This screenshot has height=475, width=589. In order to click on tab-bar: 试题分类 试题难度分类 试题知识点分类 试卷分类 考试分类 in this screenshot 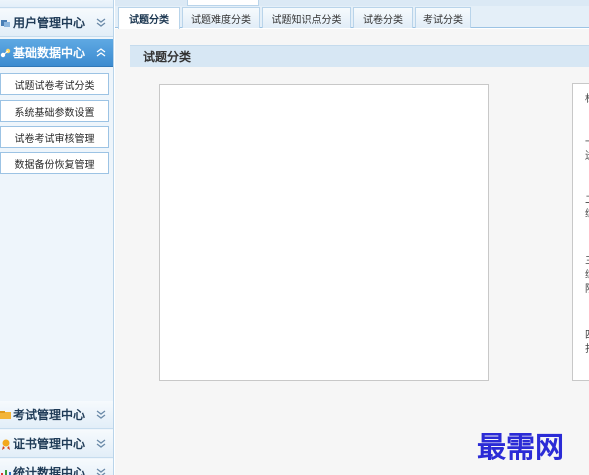, I will do `click(352, 17)`.